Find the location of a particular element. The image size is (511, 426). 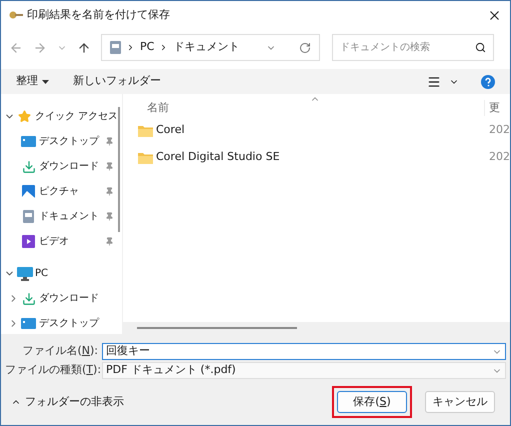

search-field: ドキュメントの検索 is located at coordinates (413, 47).